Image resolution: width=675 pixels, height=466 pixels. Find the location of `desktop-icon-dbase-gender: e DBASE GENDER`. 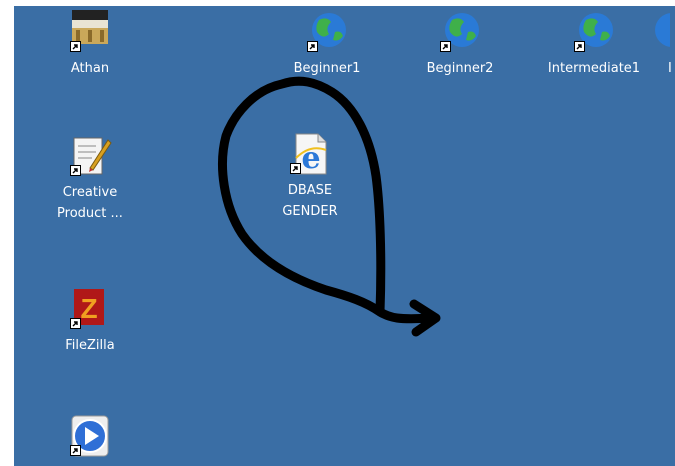

desktop-icon-dbase-gender: e DBASE GENDER is located at coordinates (310, 177).